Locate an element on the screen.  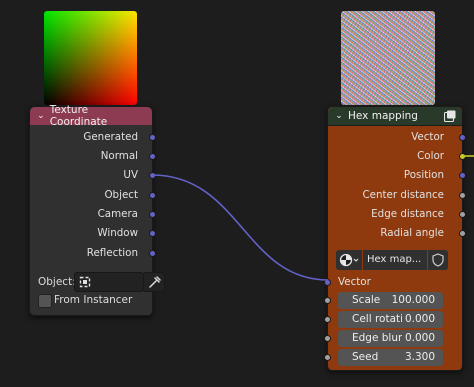
socket-out-edge-distance is located at coordinates (462, 214).